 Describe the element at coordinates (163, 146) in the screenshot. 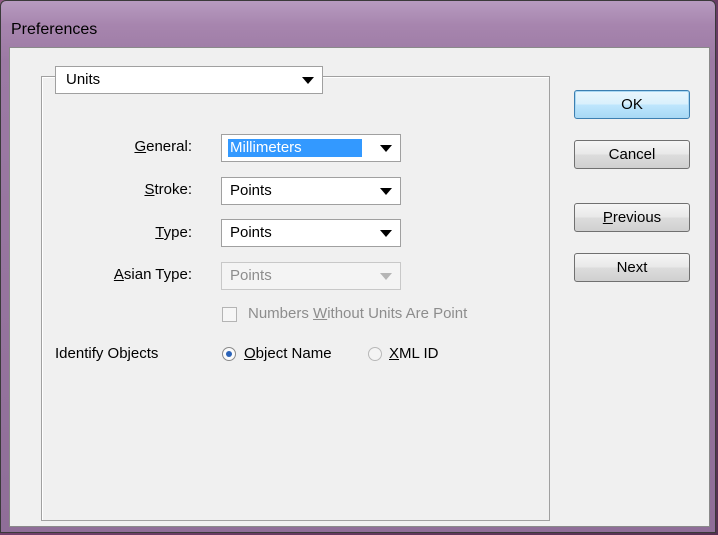

I see `general-label: General:` at that location.